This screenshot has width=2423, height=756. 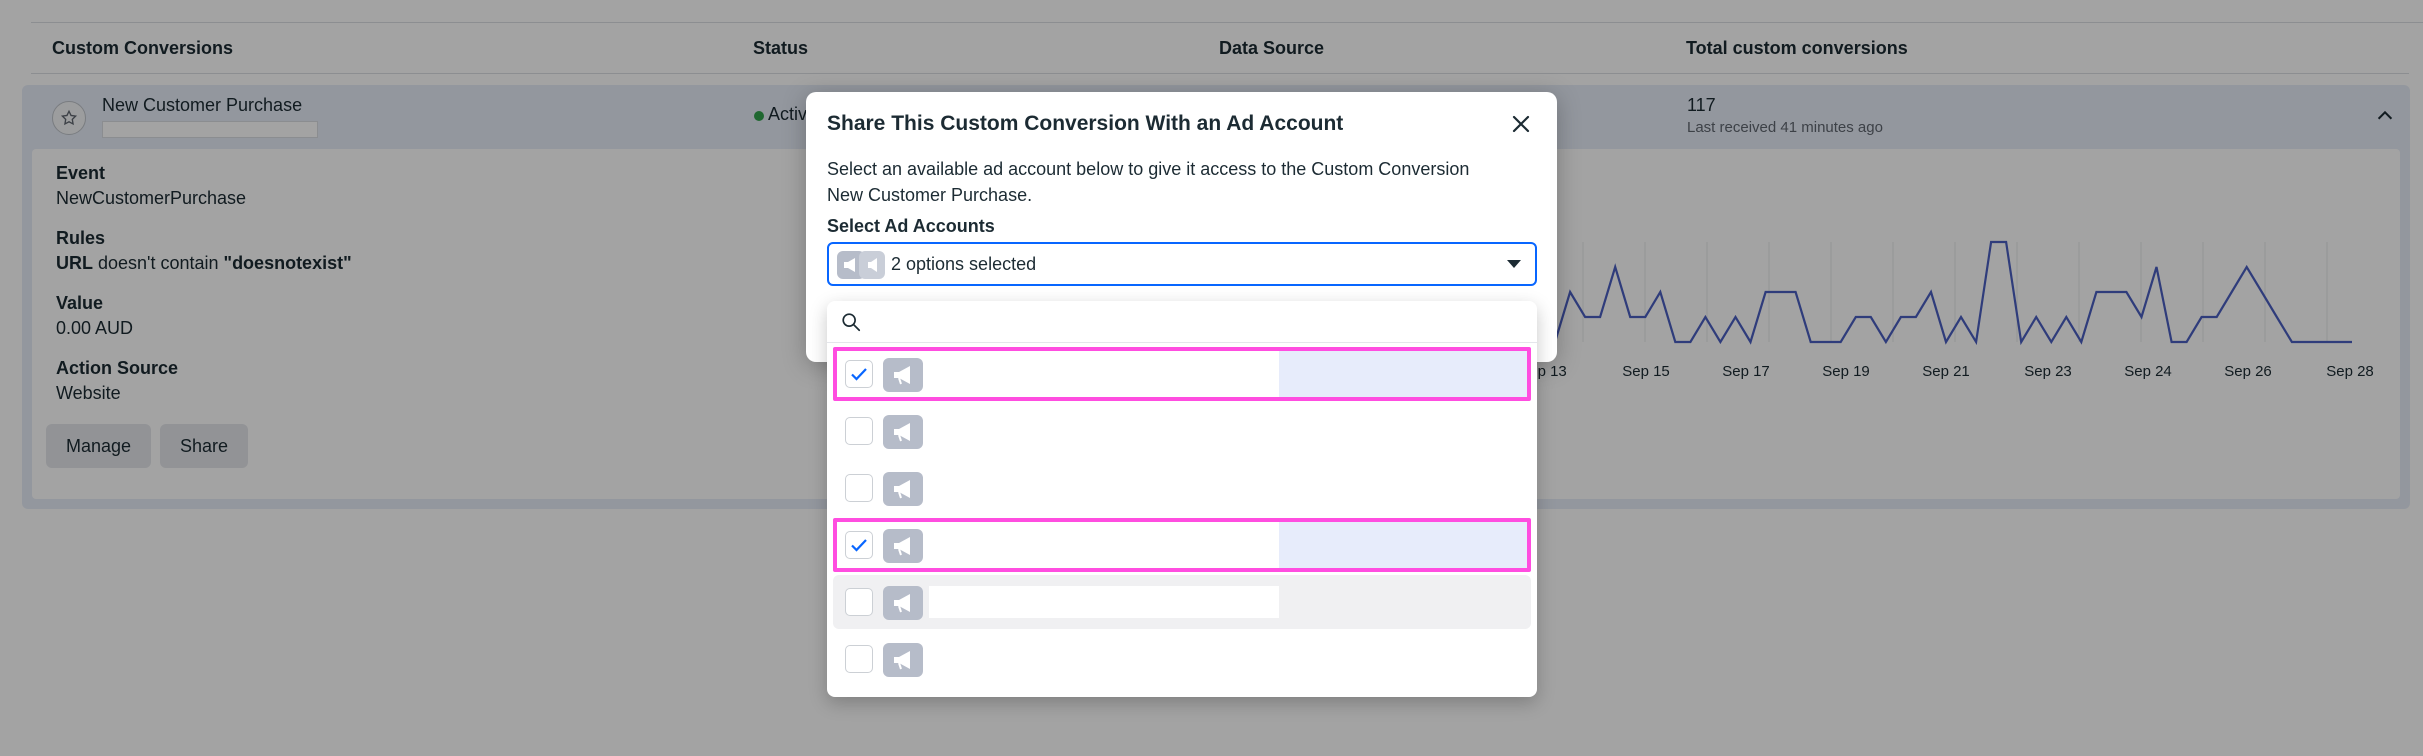 I want to click on select-ad-accounts-label: Select Ad Accounts, so click(x=911, y=226).